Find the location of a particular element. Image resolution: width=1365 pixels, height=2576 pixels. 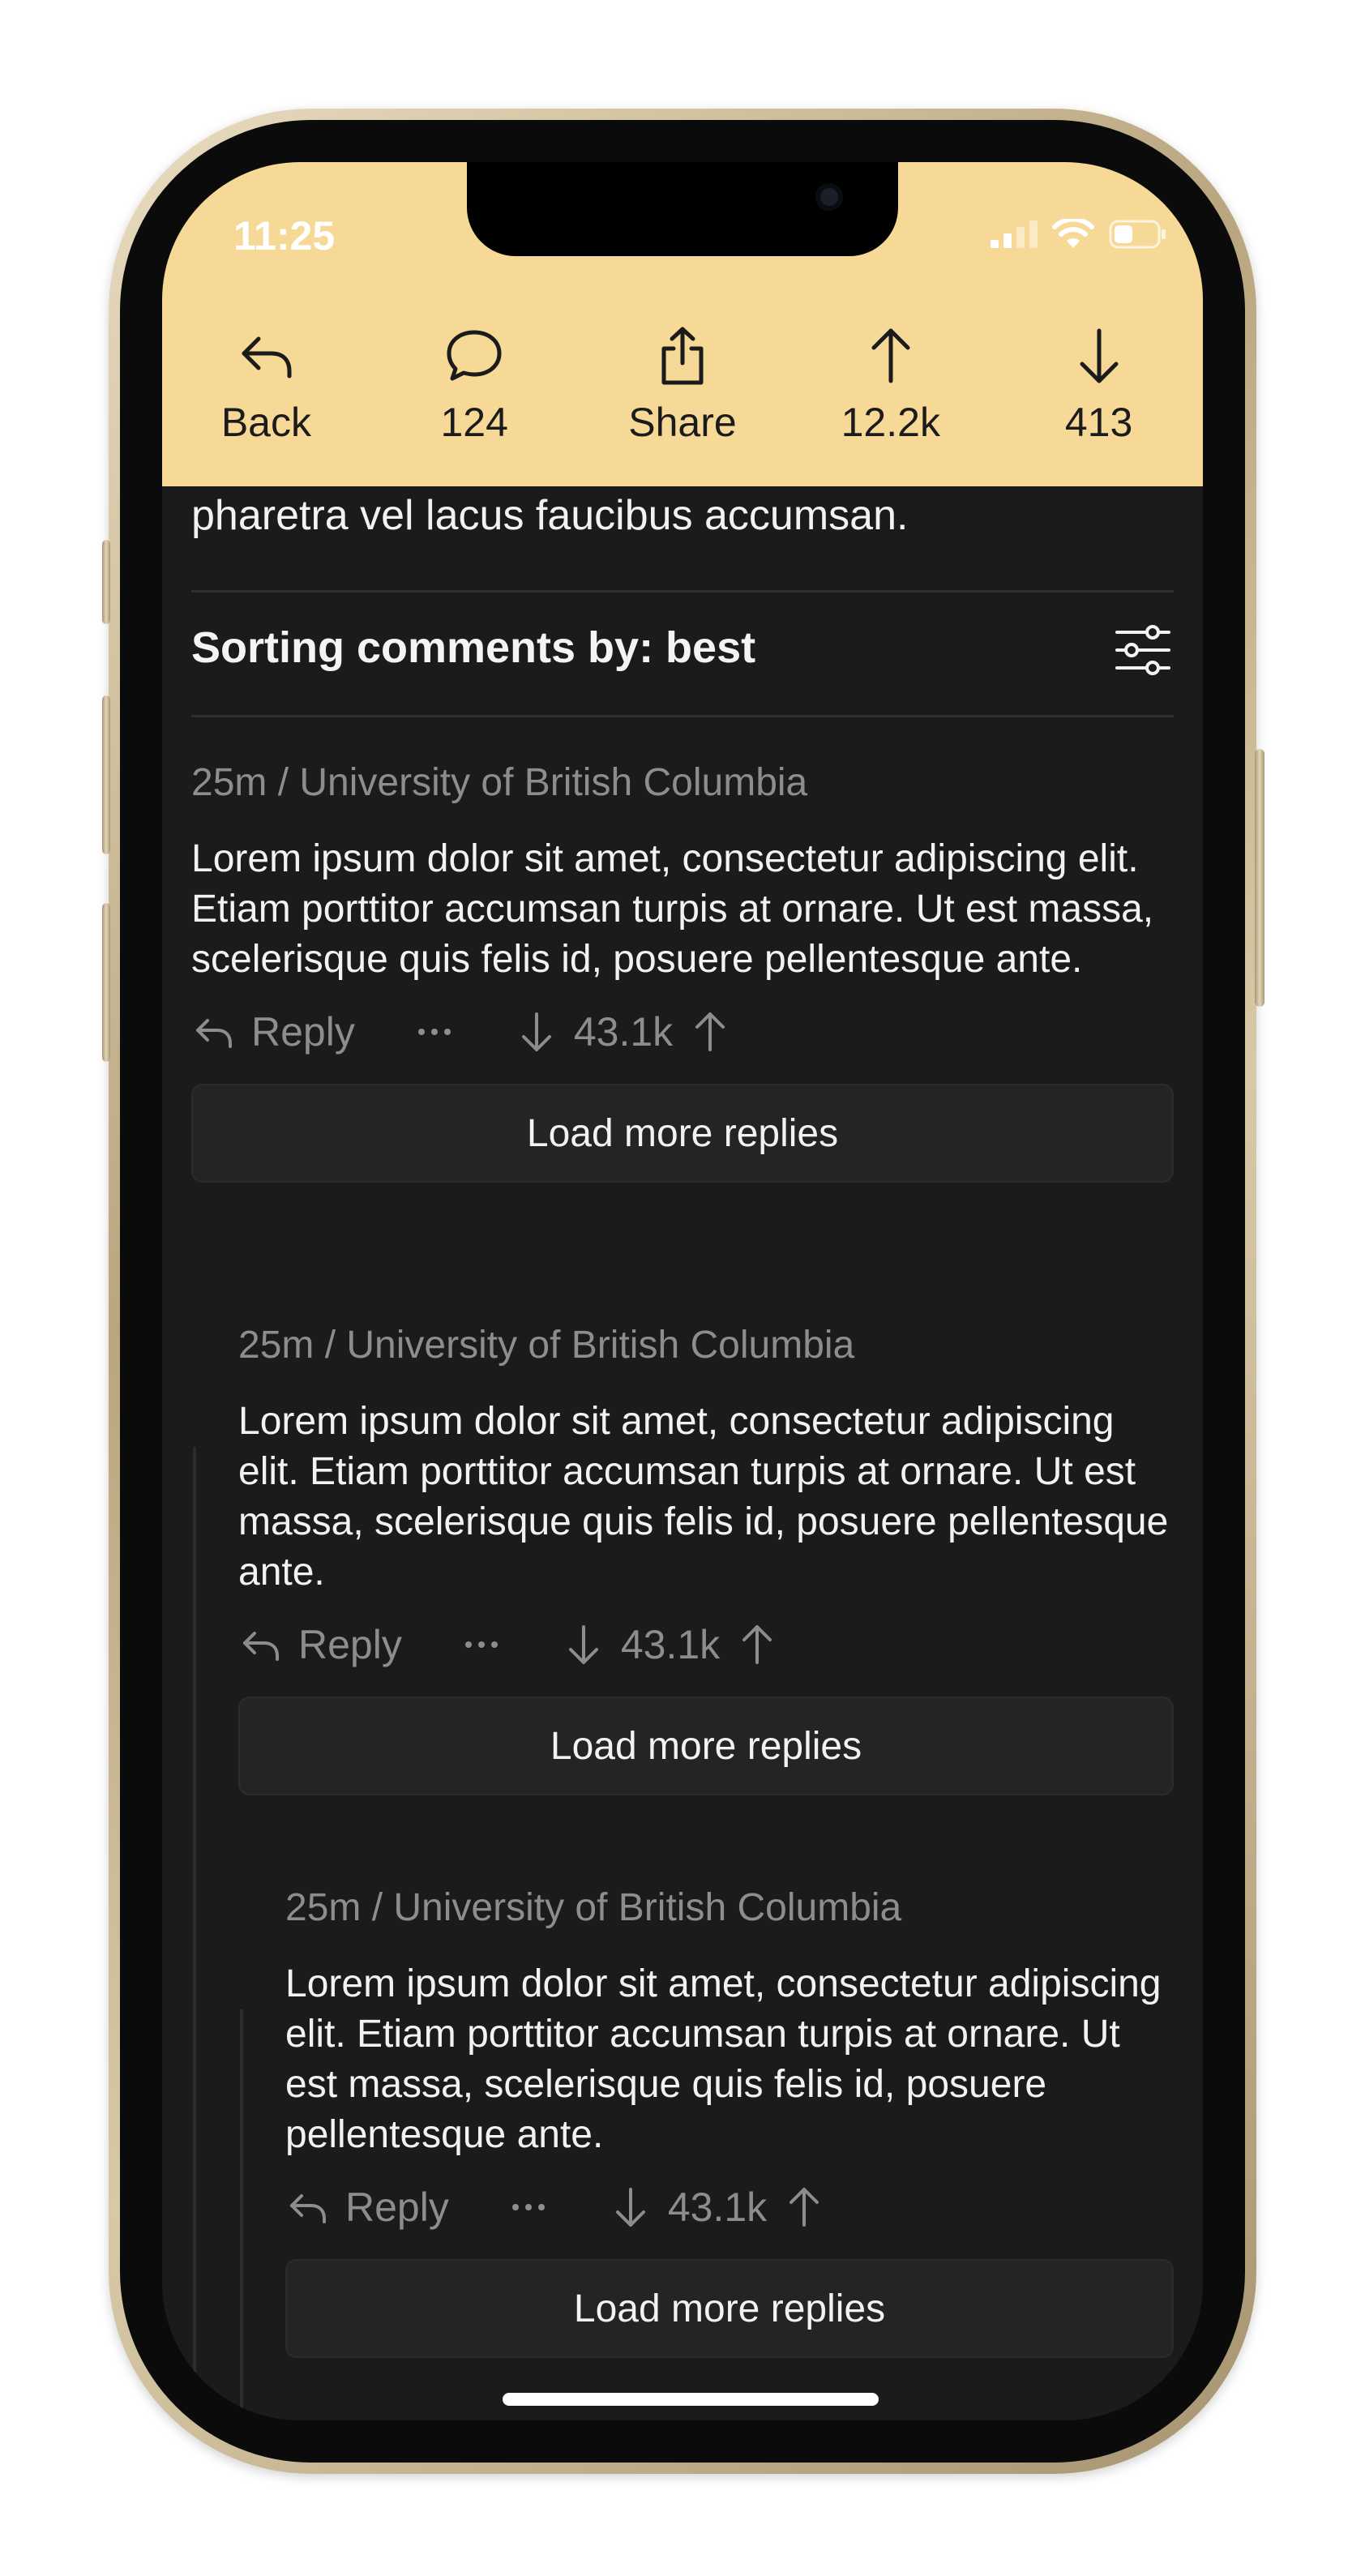

share-label: Share is located at coordinates (682, 422).